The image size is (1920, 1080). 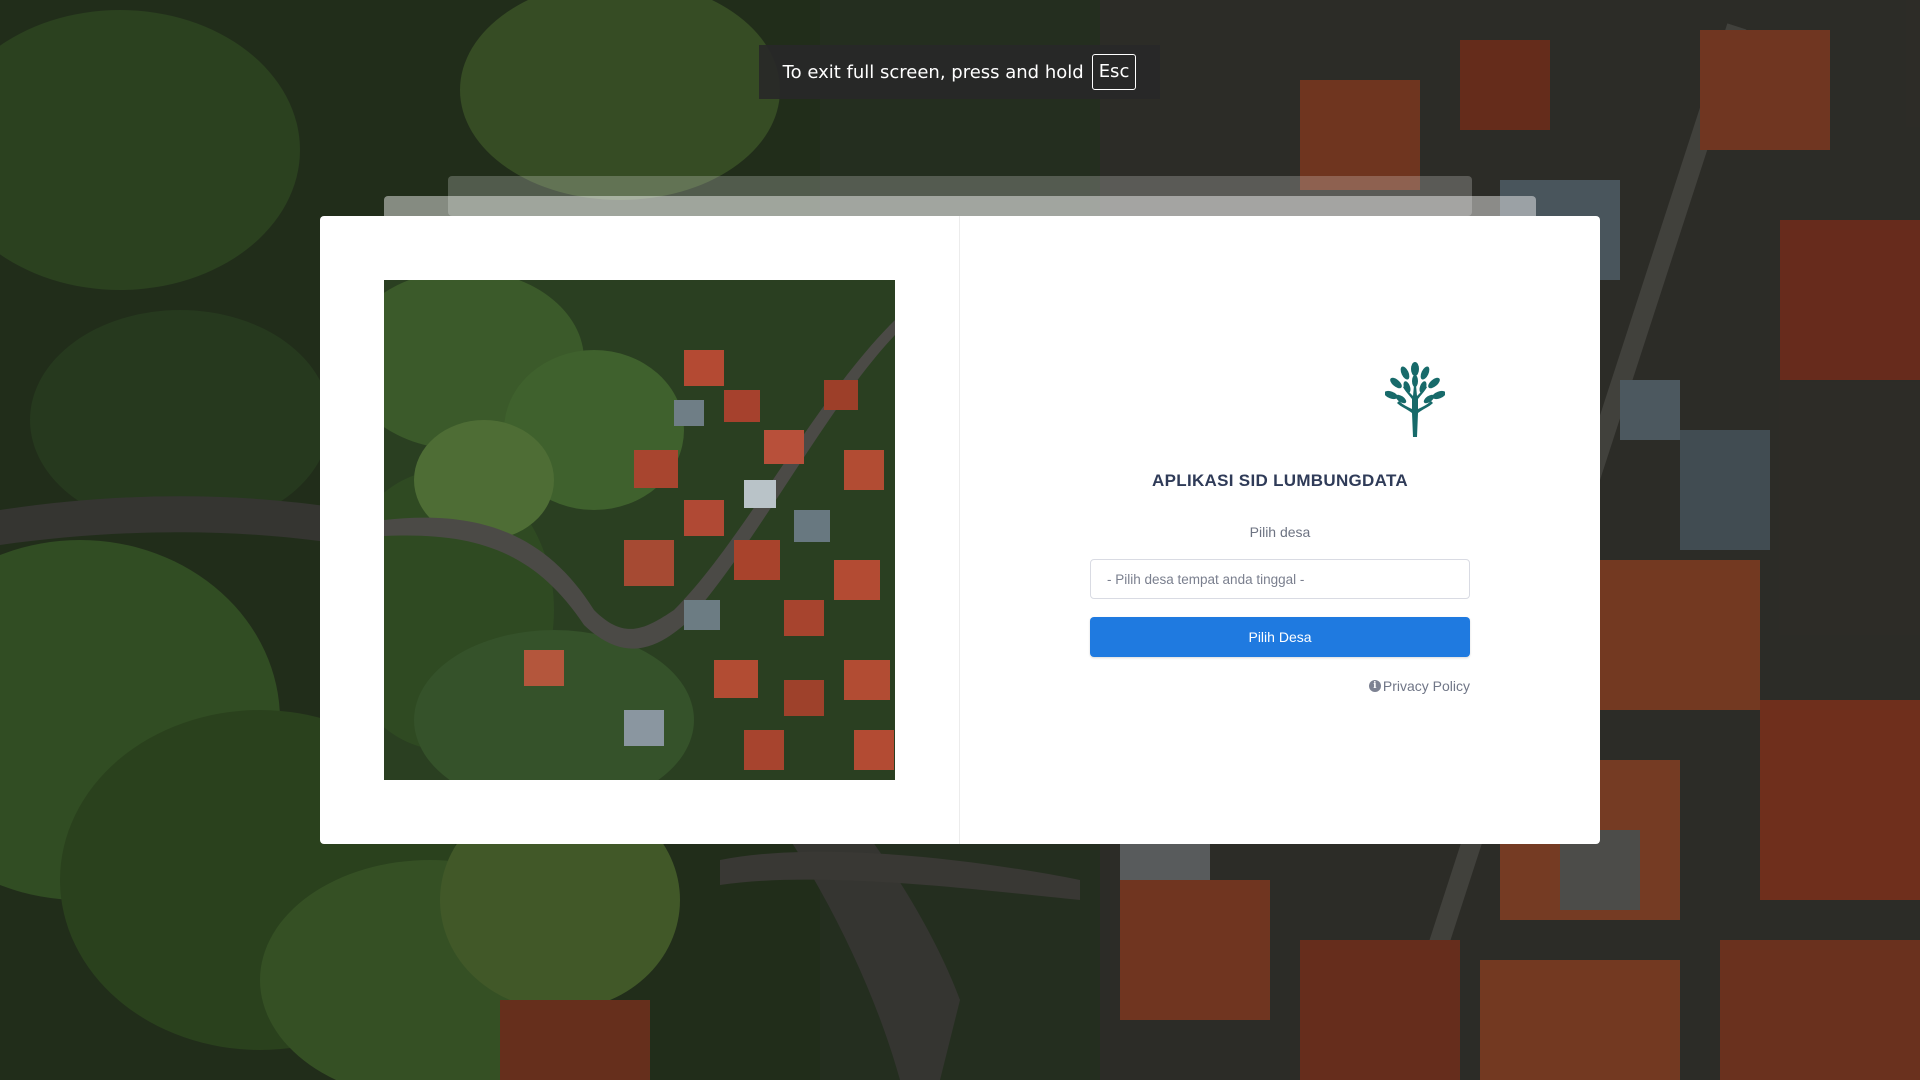 What do you see at coordinates (933, 72) in the screenshot?
I see `fullscreen-notice-text: To exit full screen, press and hold` at bounding box center [933, 72].